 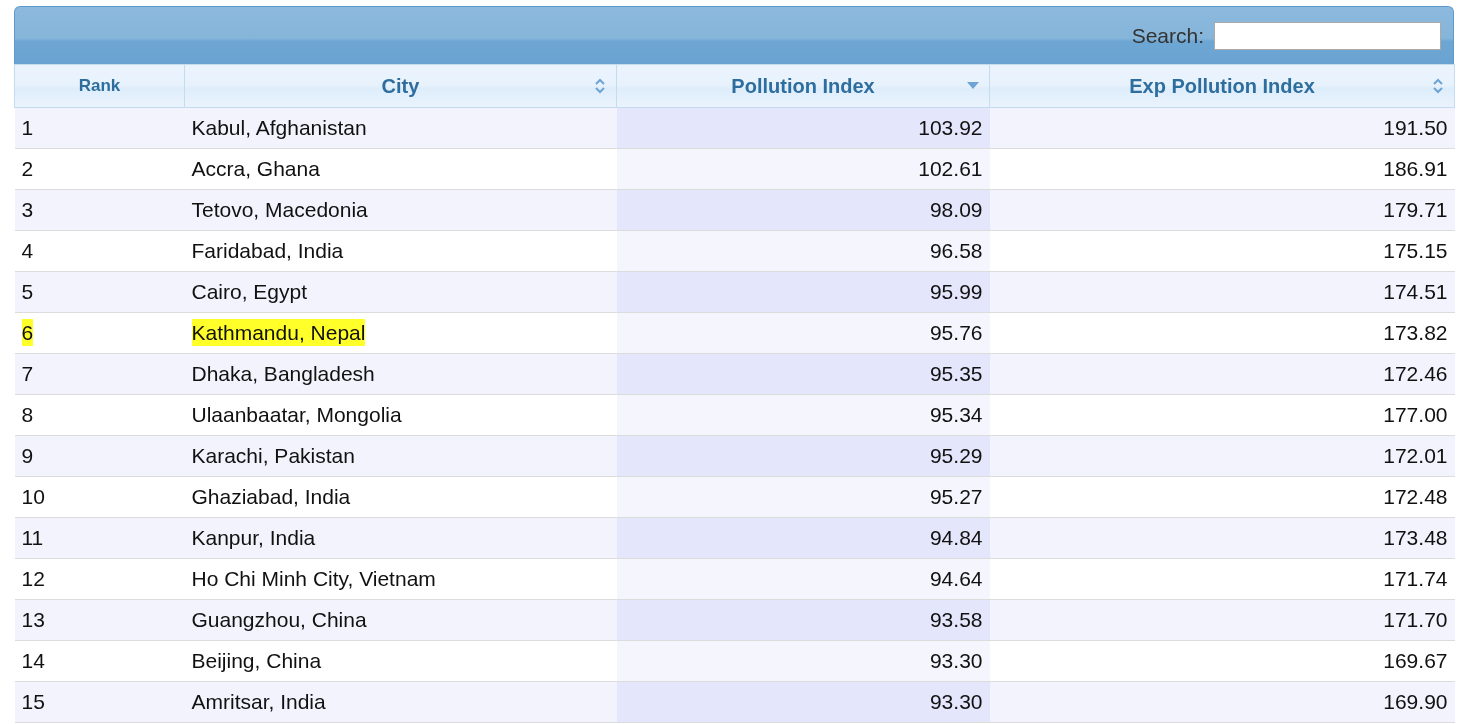 What do you see at coordinates (400, 86) in the screenshot?
I see `column-header: City` at bounding box center [400, 86].